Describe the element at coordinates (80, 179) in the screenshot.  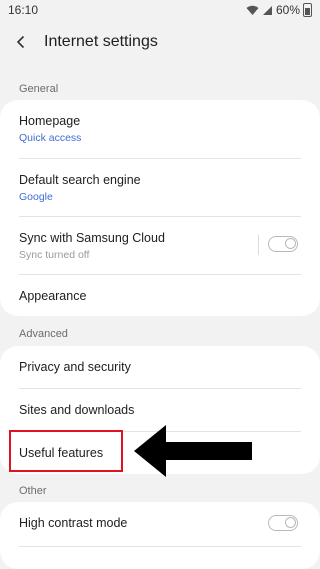
I see `search-engine-label: Default search engine` at that location.